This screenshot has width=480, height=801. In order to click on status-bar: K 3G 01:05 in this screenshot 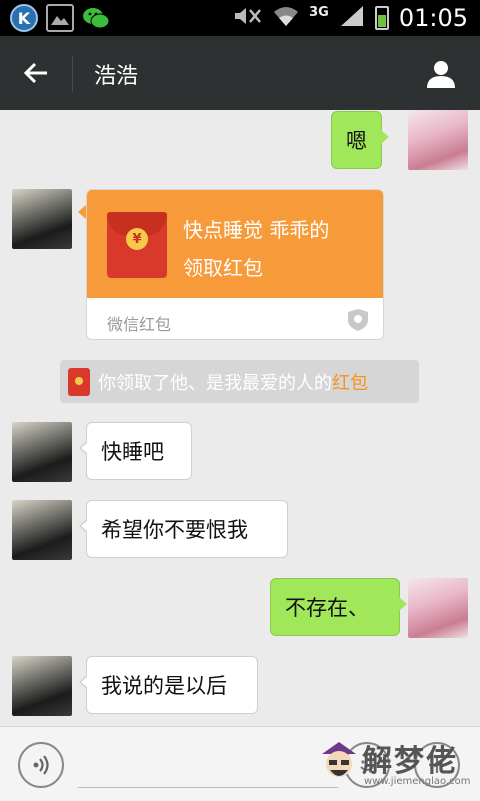, I will do `click(240, 18)`.